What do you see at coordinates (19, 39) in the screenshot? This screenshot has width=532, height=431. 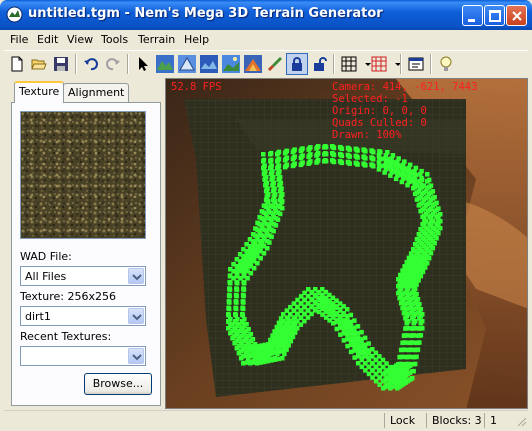 I see `menu-file: File` at bounding box center [19, 39].